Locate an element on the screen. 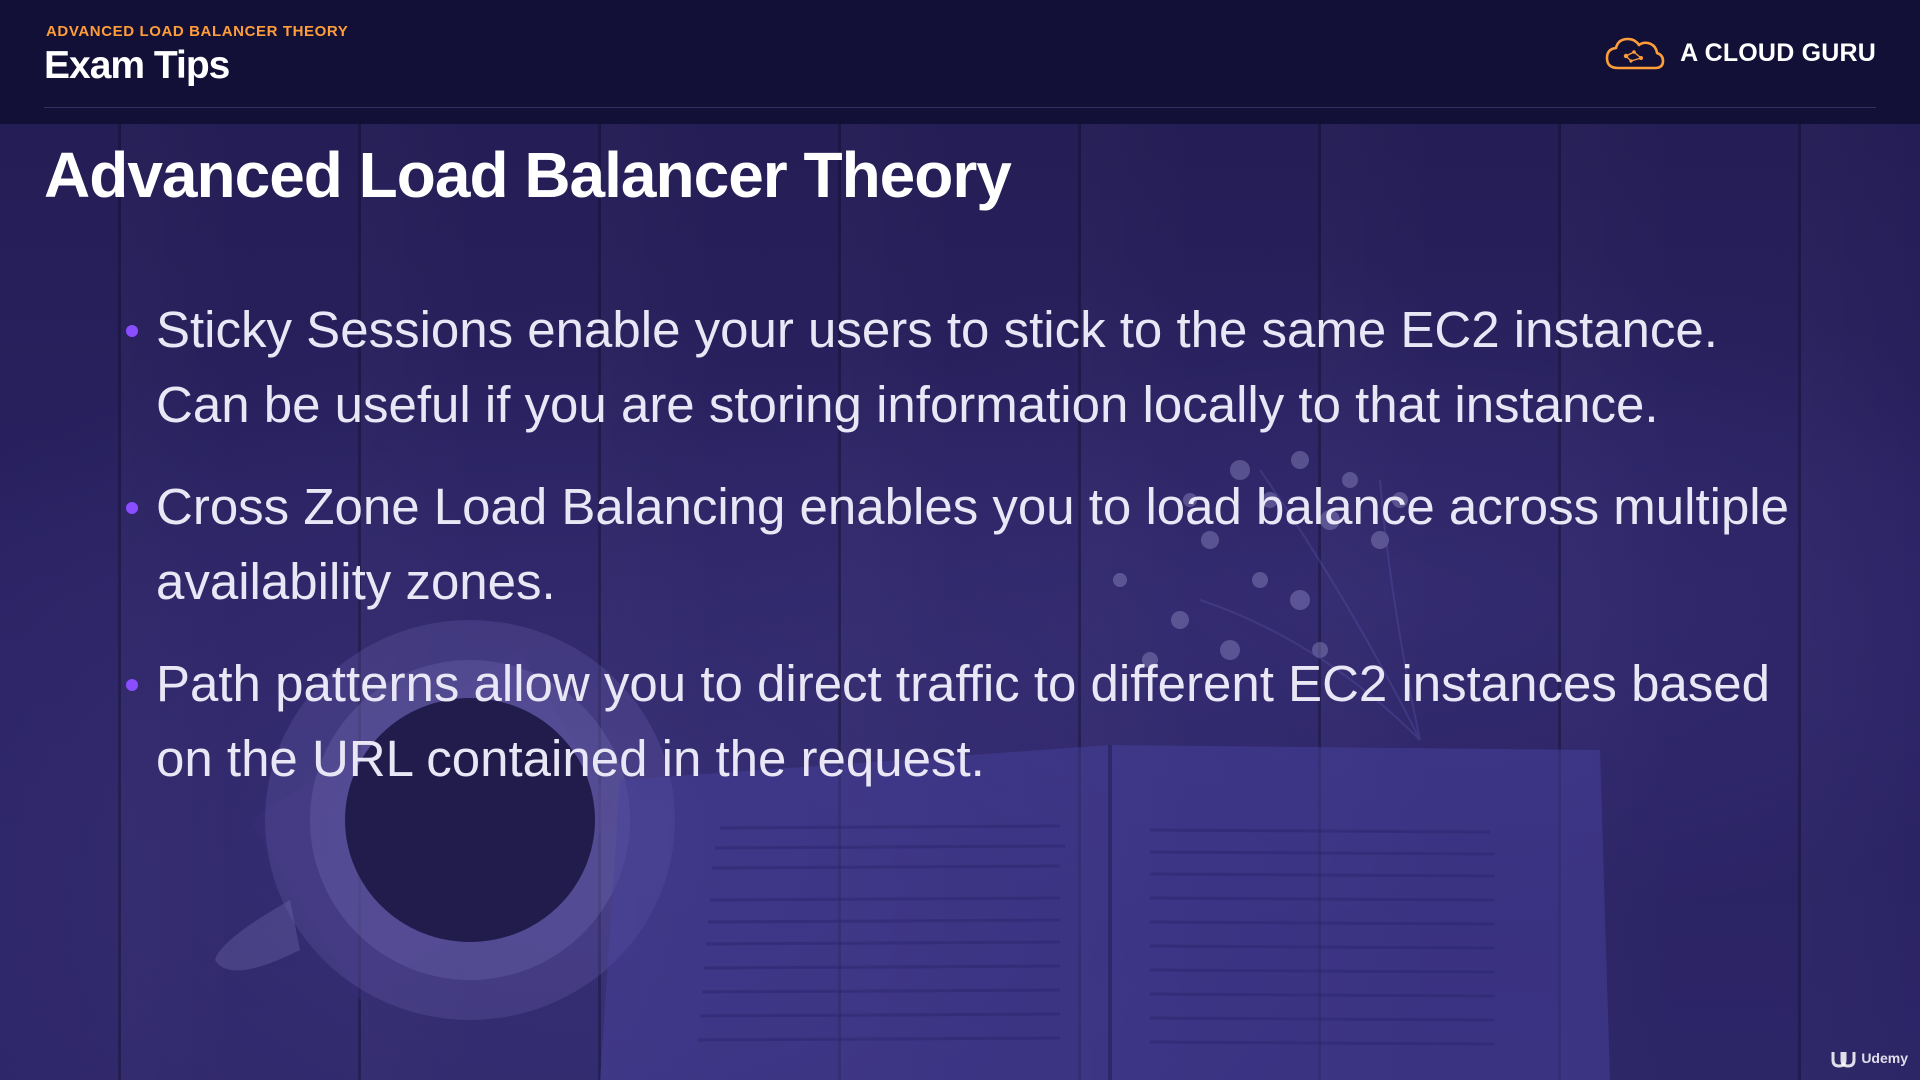  cloud-logo-icon is located at coordinates (1635, 53).